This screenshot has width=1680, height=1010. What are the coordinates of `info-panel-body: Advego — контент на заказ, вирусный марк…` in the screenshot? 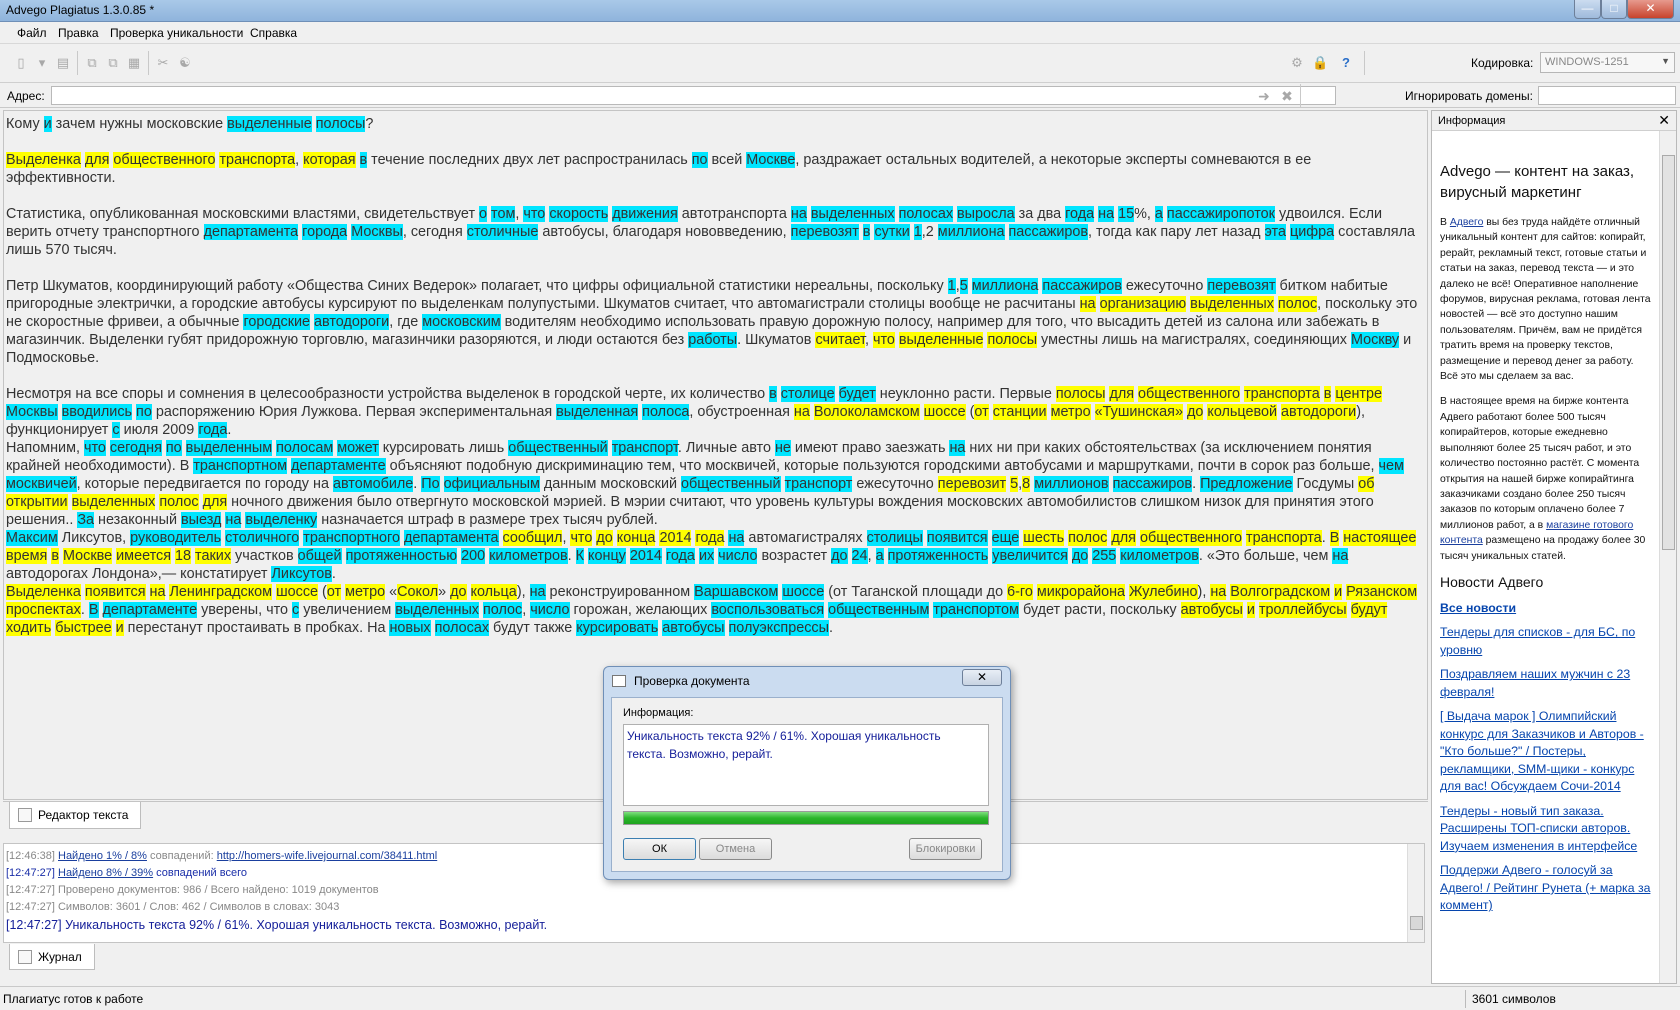 It's located at (1547, 541).